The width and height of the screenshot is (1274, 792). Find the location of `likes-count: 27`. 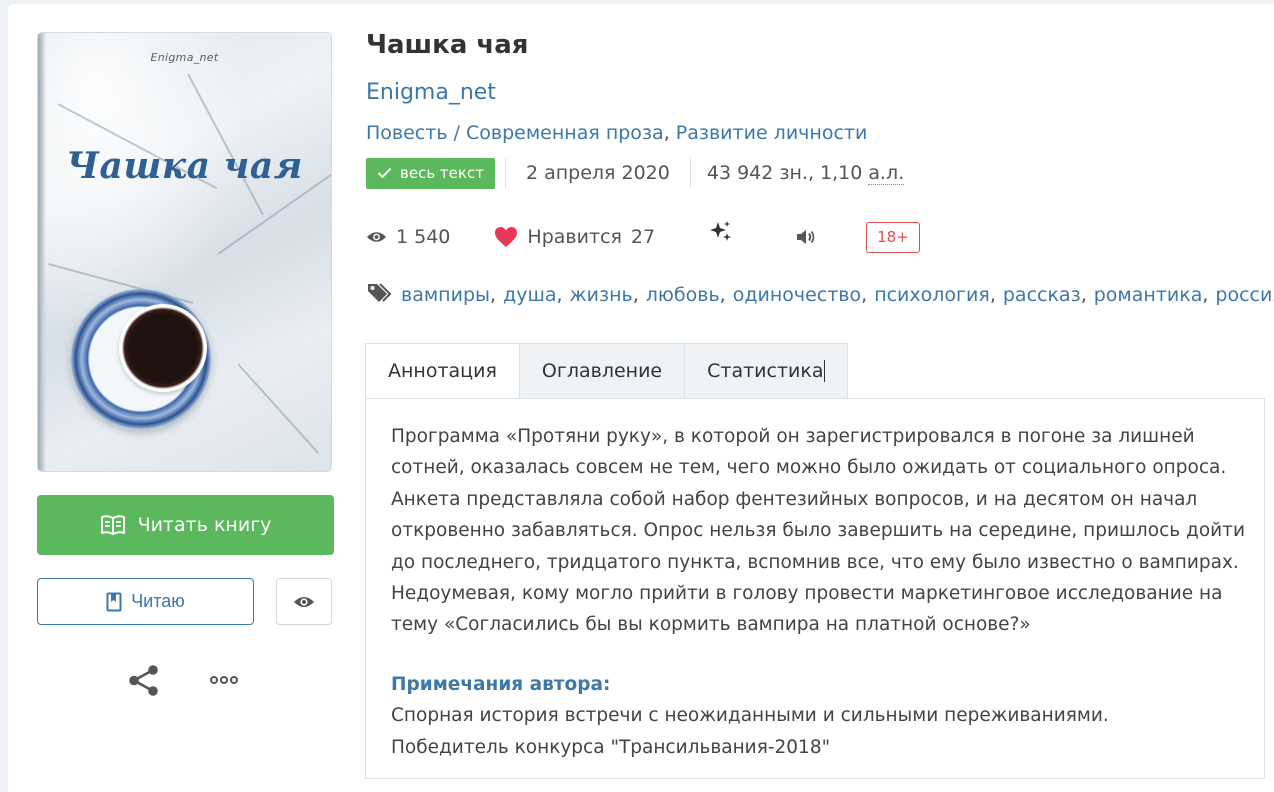

likes-count: 27 is located at coordinates (643, 237).